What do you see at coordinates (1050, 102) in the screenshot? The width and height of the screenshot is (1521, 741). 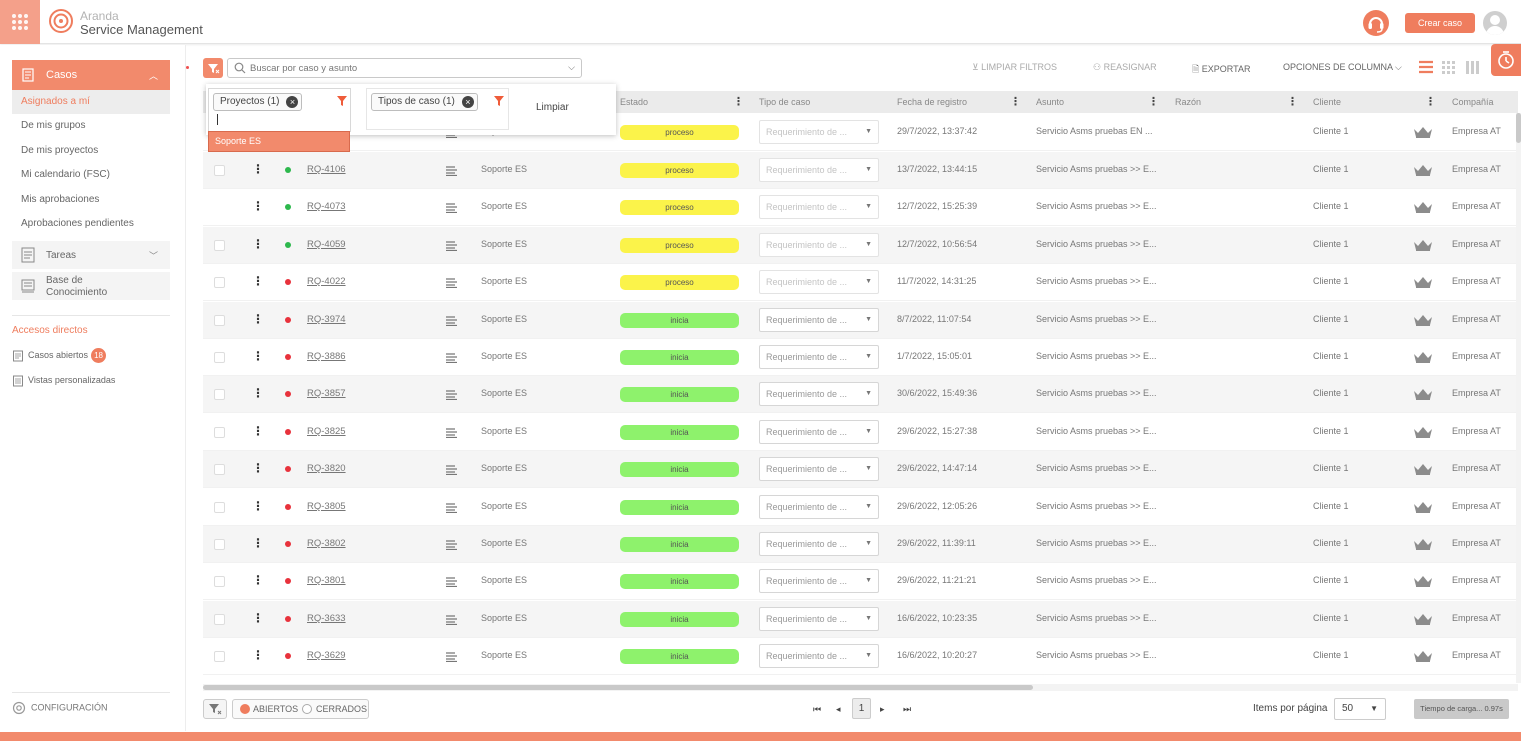 I see `column-header-asunto: Asunto` at bounding box center [1050, 102].